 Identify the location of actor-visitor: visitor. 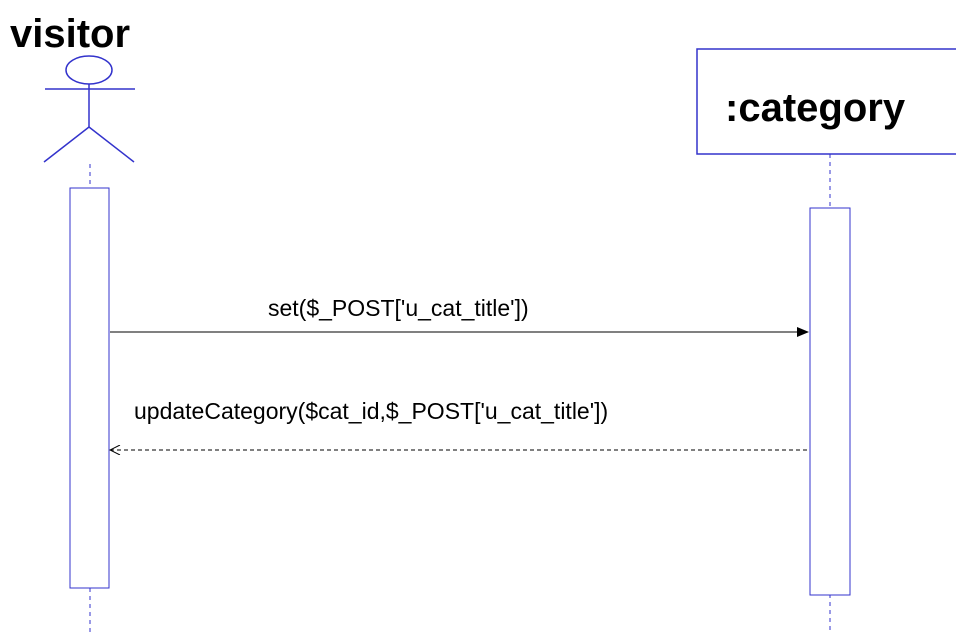
(72, 87).